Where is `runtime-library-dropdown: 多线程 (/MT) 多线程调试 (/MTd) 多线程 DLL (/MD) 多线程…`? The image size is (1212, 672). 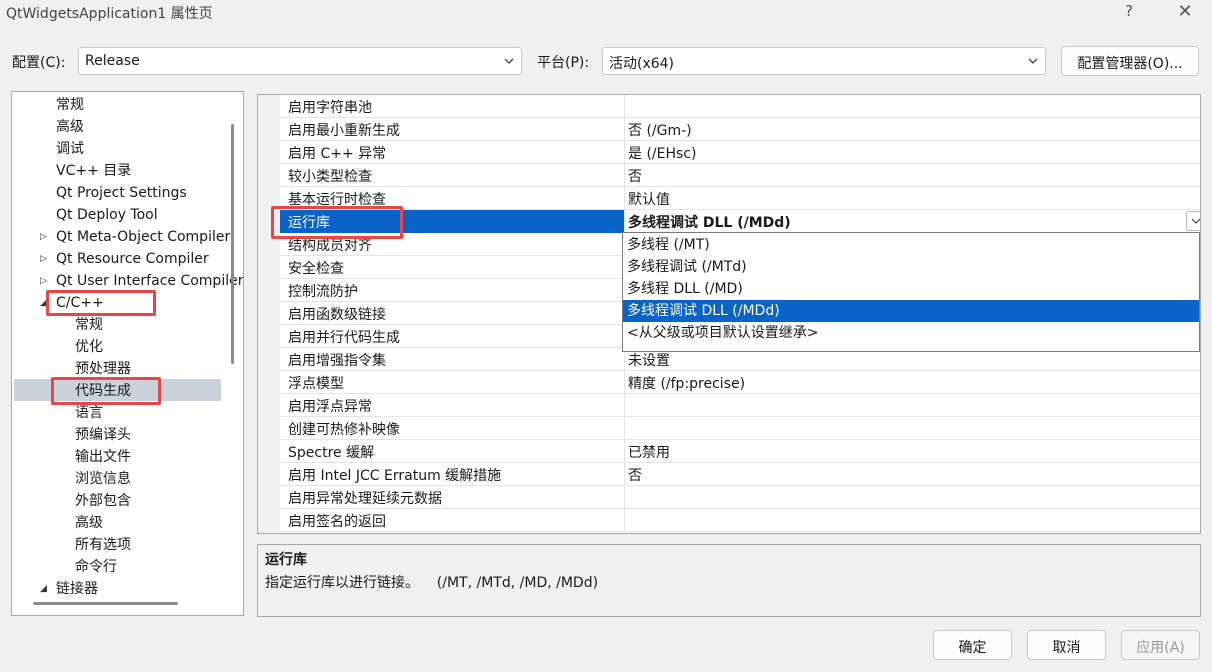
runtime-library-dropdown: 多线程 (/MT) 多线程调试 (/MTd) 多线程 DLL (/MD) 多线程… is located at coordinates (911, 292).